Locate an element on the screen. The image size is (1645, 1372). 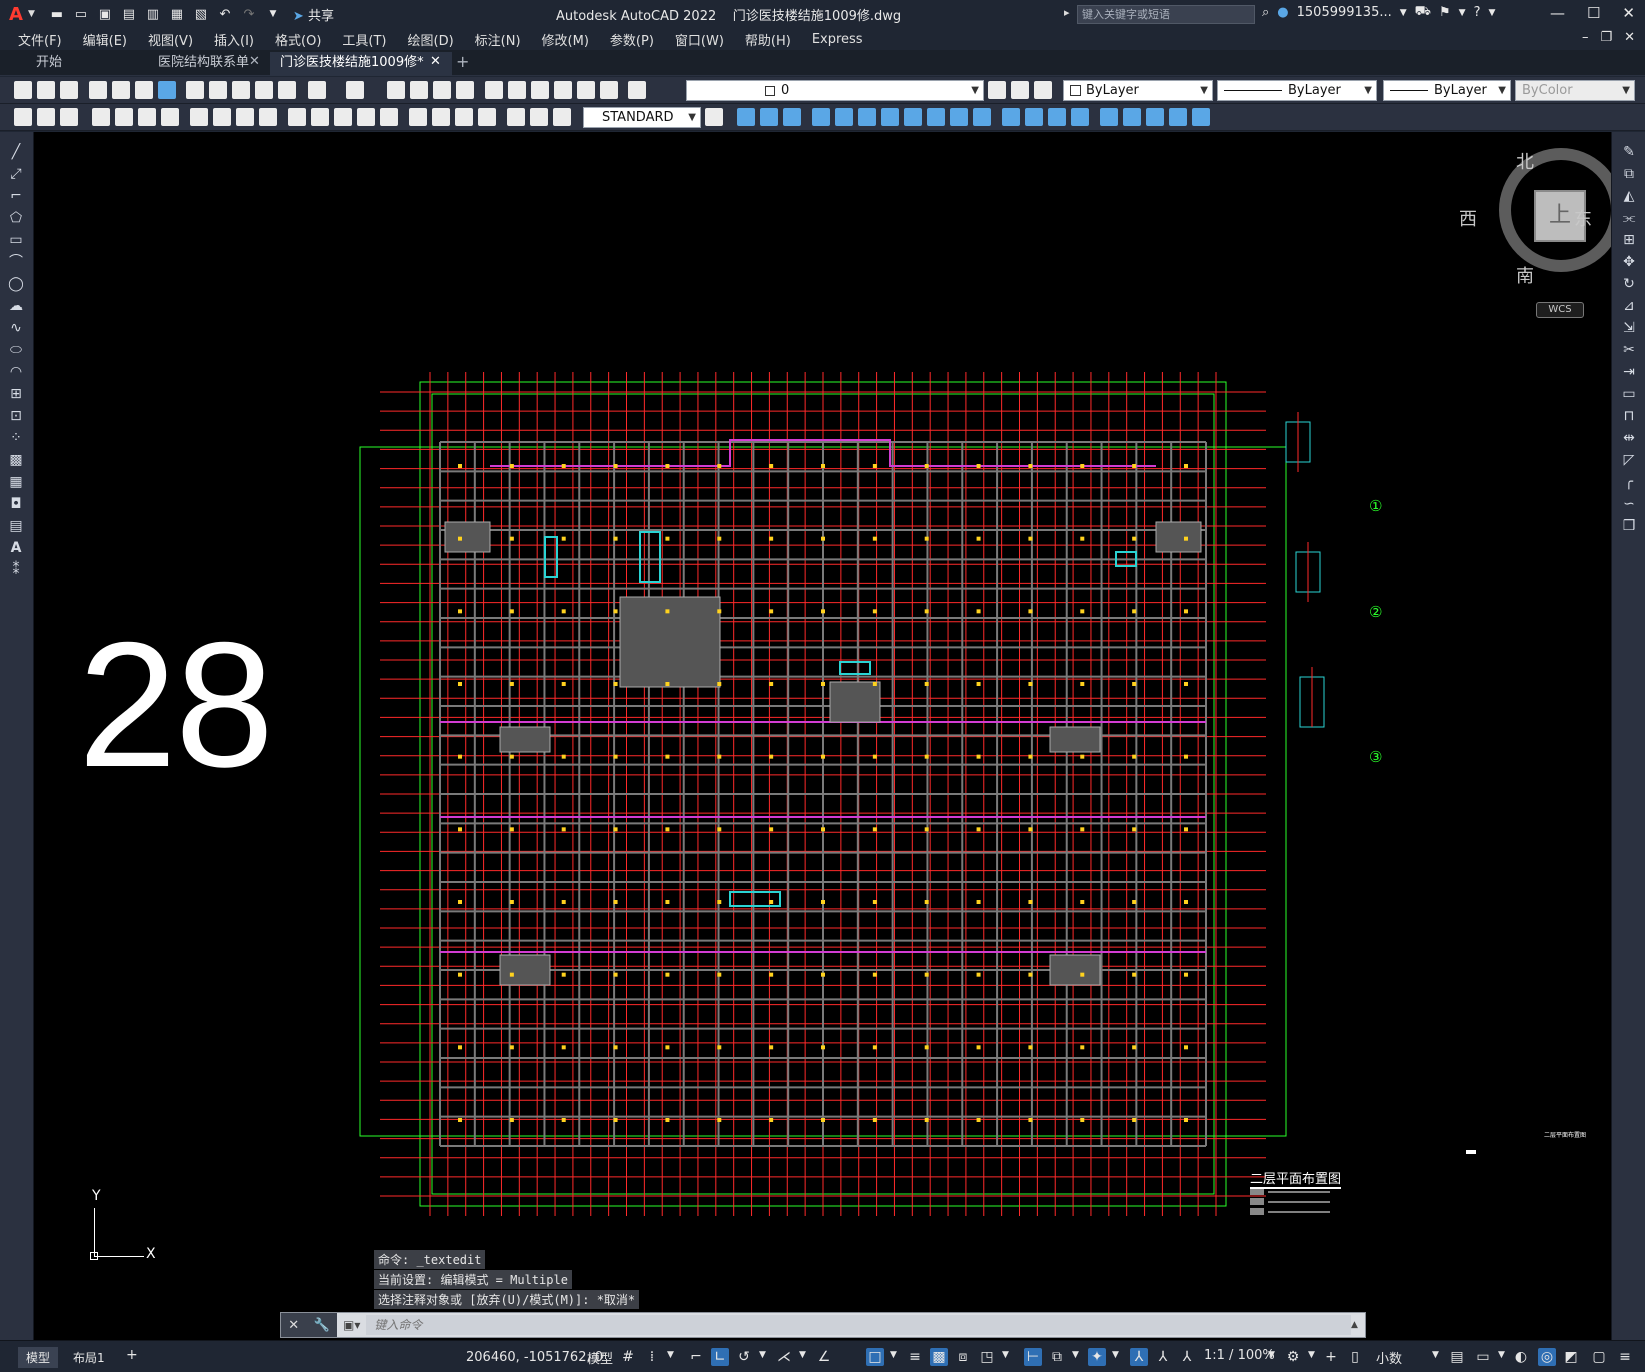
auto-scale-icon: ⅄ is located at coordinates (1163, 1357).